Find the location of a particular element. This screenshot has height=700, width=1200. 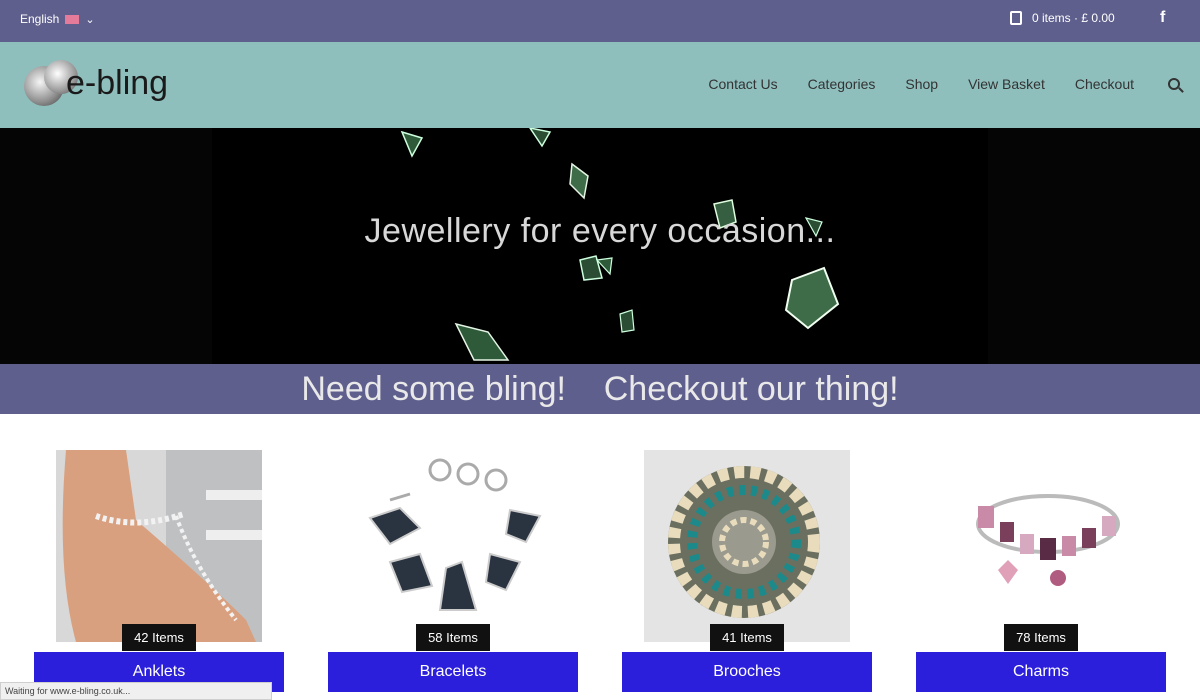

charms-count: 78 Items is located at coordinates (1041, 637).